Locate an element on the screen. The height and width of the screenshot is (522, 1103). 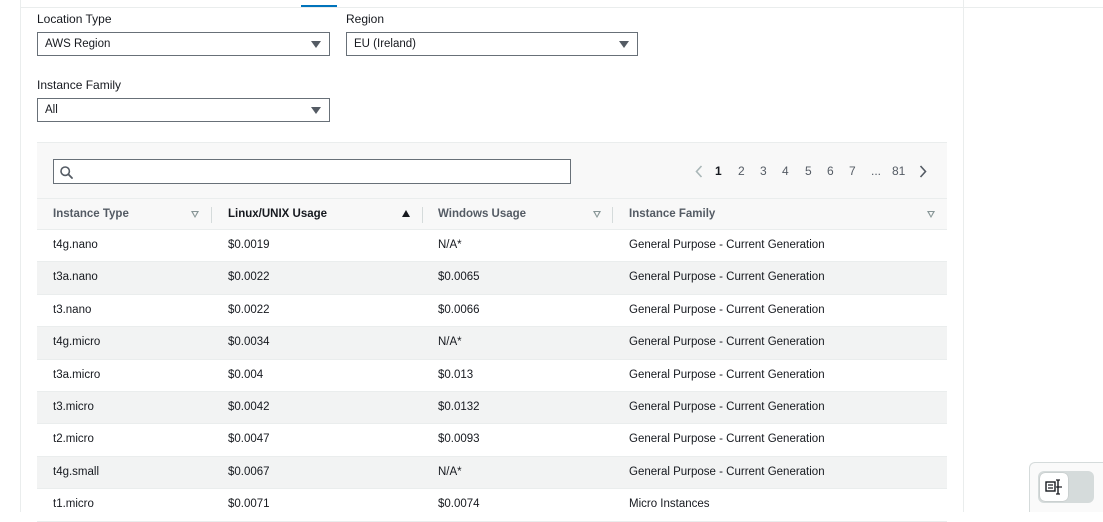
instance-family-label: Instance Family is located at coordinates (79, 85).